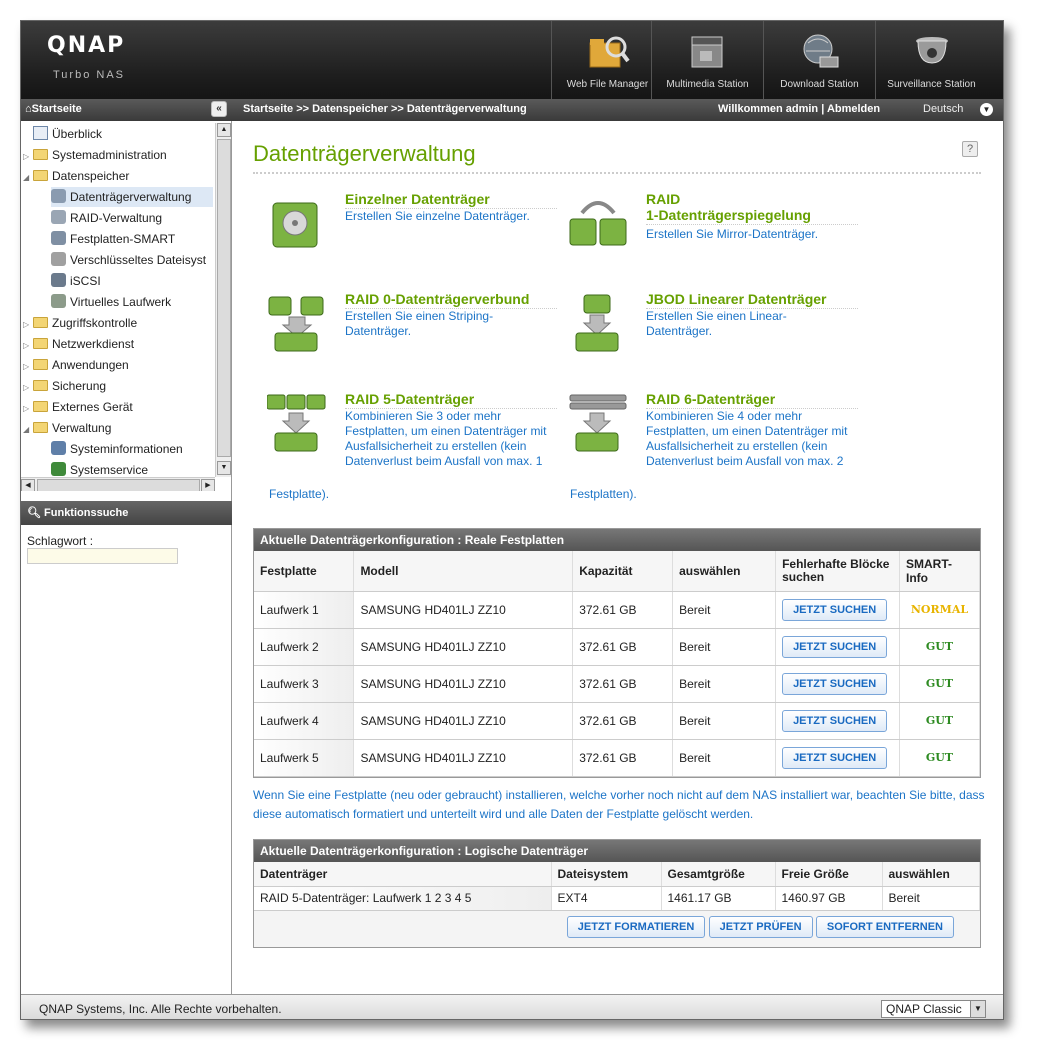 The width and height of the screenshot is (1045, 1062). What do you see at coordinates (132, 197) in the screenshot?
I see `tree-item-datentraegerverwaltung: Datenträgerverwaltung` at bounding box center [132, 197].